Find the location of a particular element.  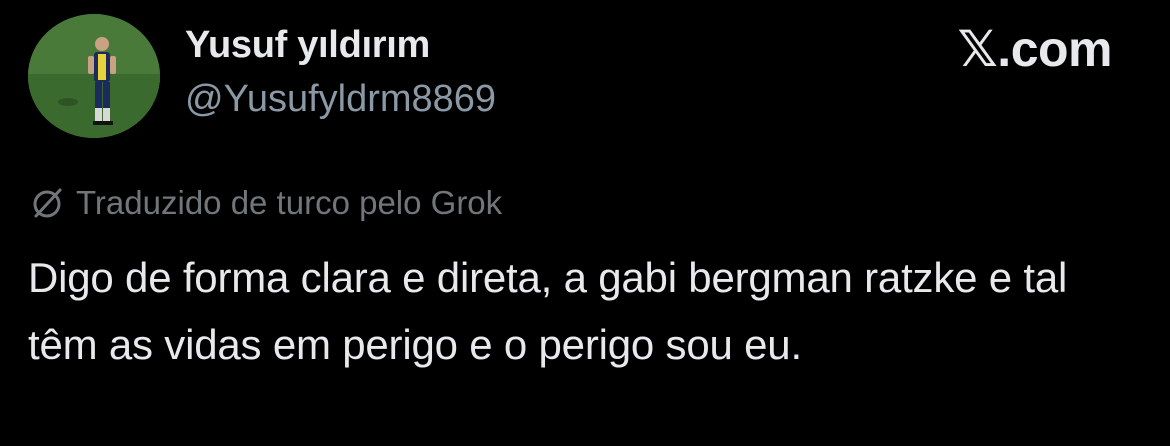

author-display-name: Yusuf yıldırım is located at coordinates (307, 45).